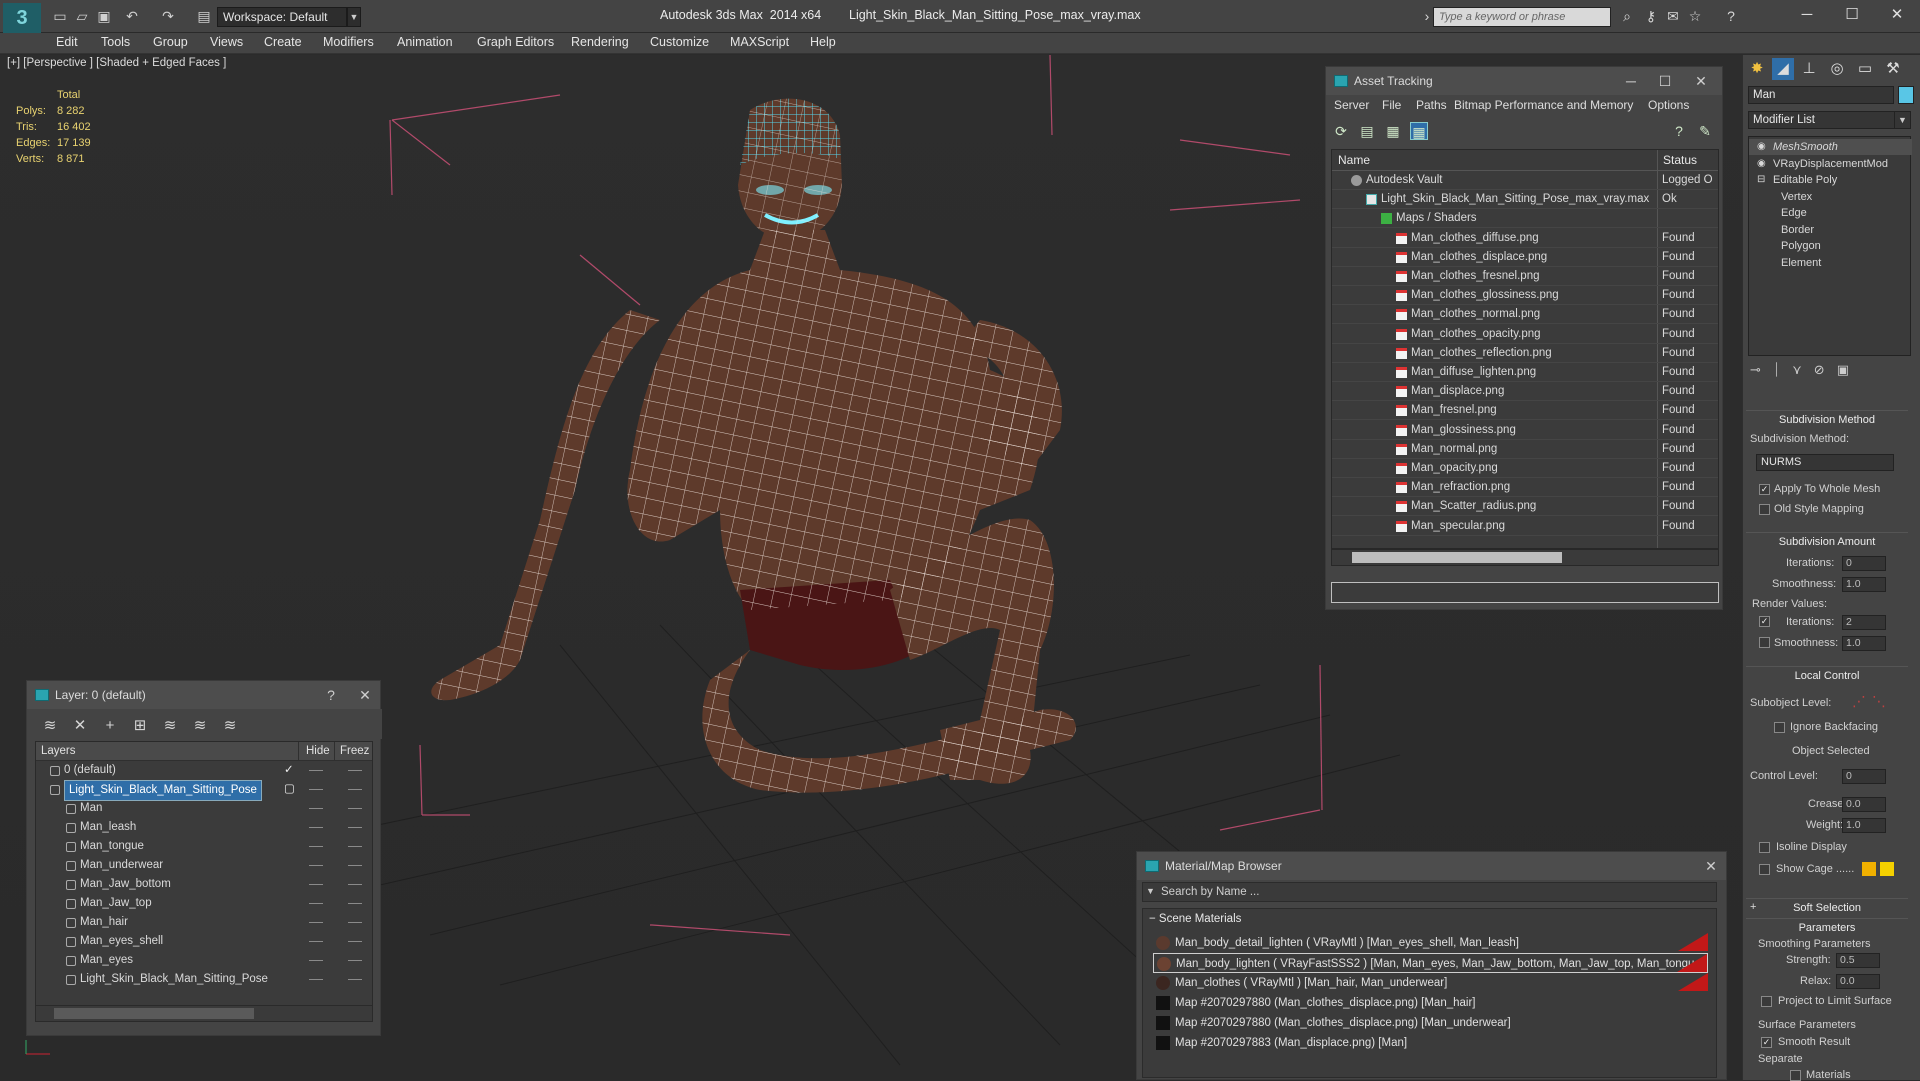  Describe the element at coordinates (67, 42) in the screenshot. I see `menu-edit: Edit` at that location.